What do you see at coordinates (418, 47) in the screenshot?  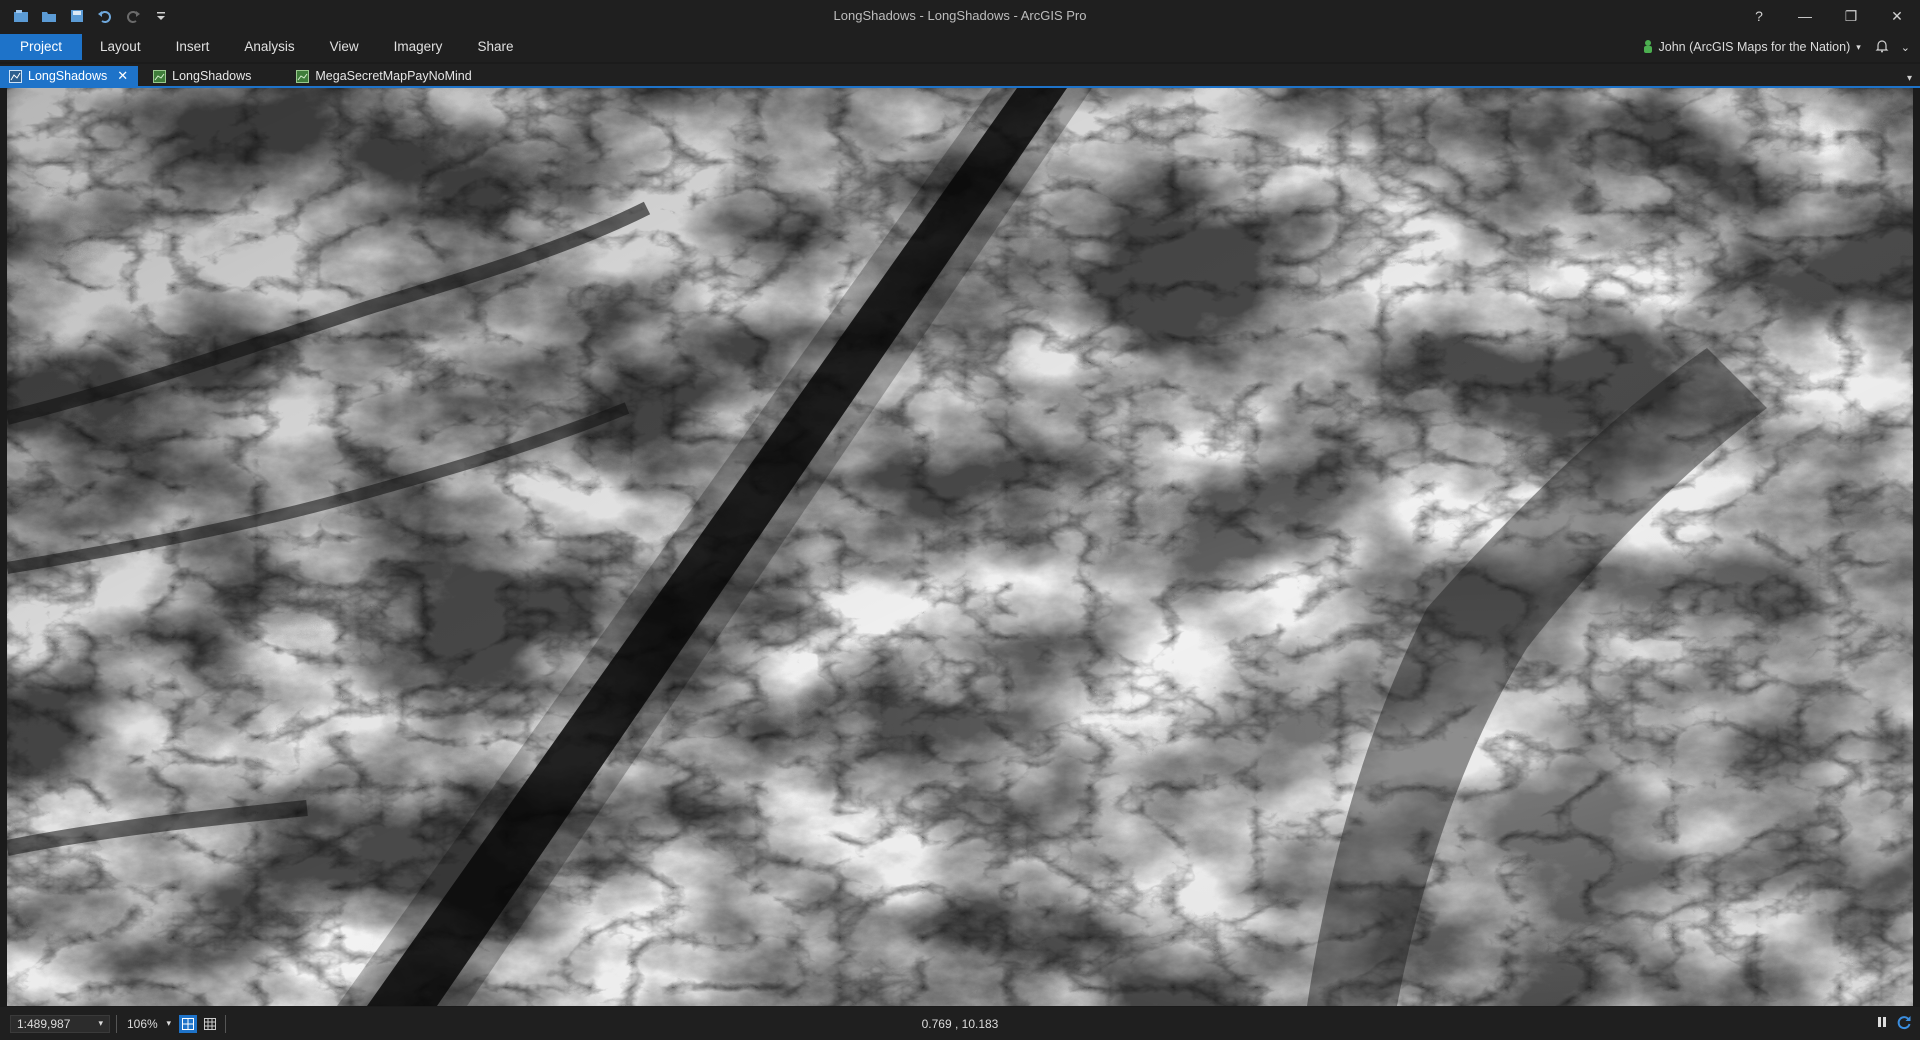 I see `tab-imagery: Imagery` at bounding box center [418, 47].